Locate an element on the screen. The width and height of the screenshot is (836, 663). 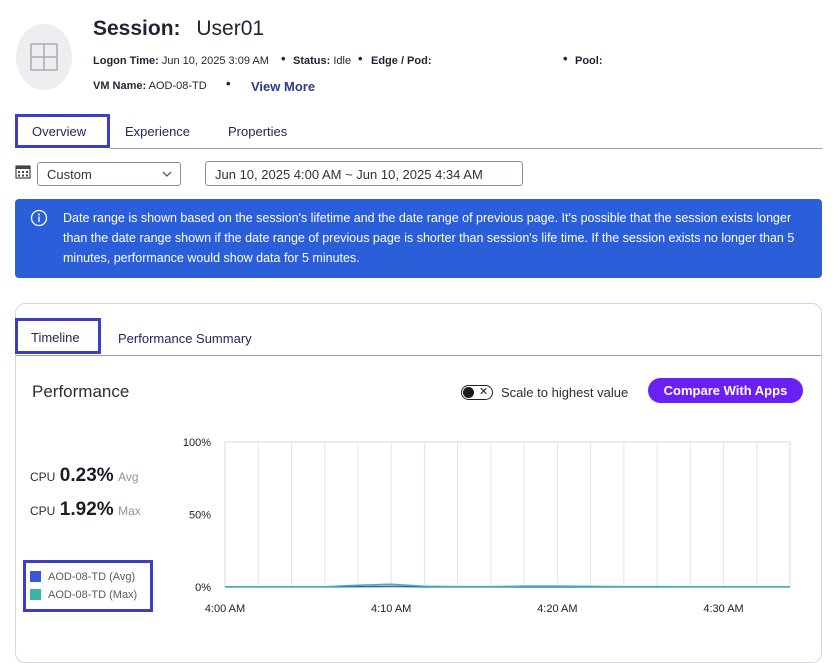
performance-title: Performance is located at coordinates (81, 391).